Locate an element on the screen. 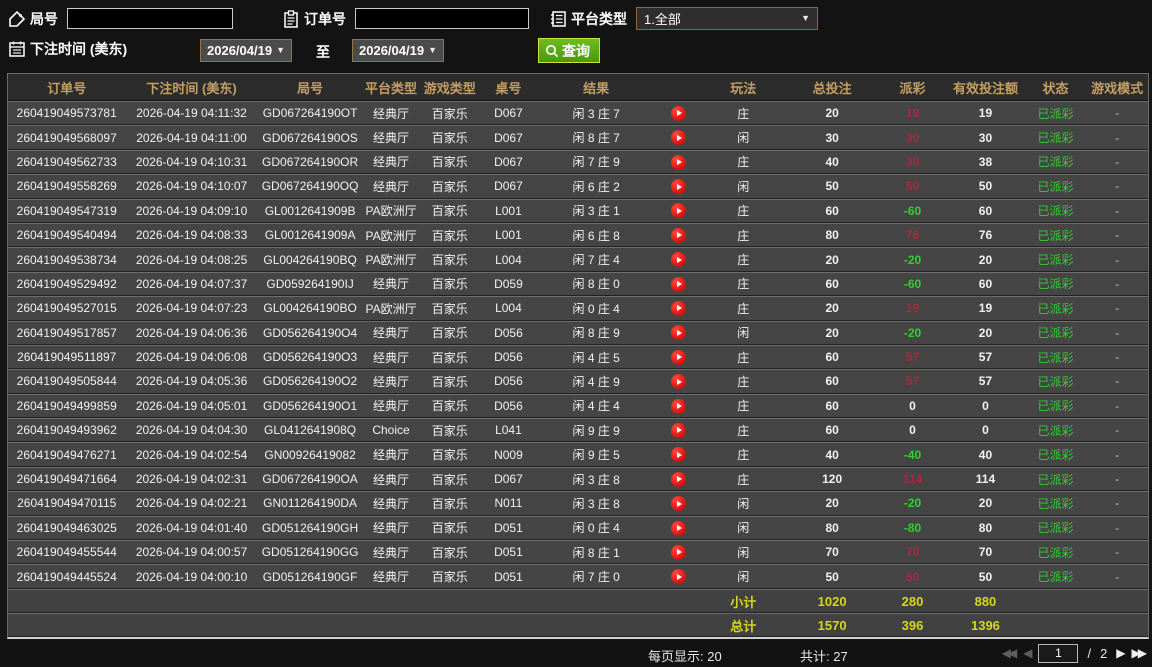 This screenshot has width=1152, height=667. cell-play-type: 闲 is located at coordinates (743, 577).